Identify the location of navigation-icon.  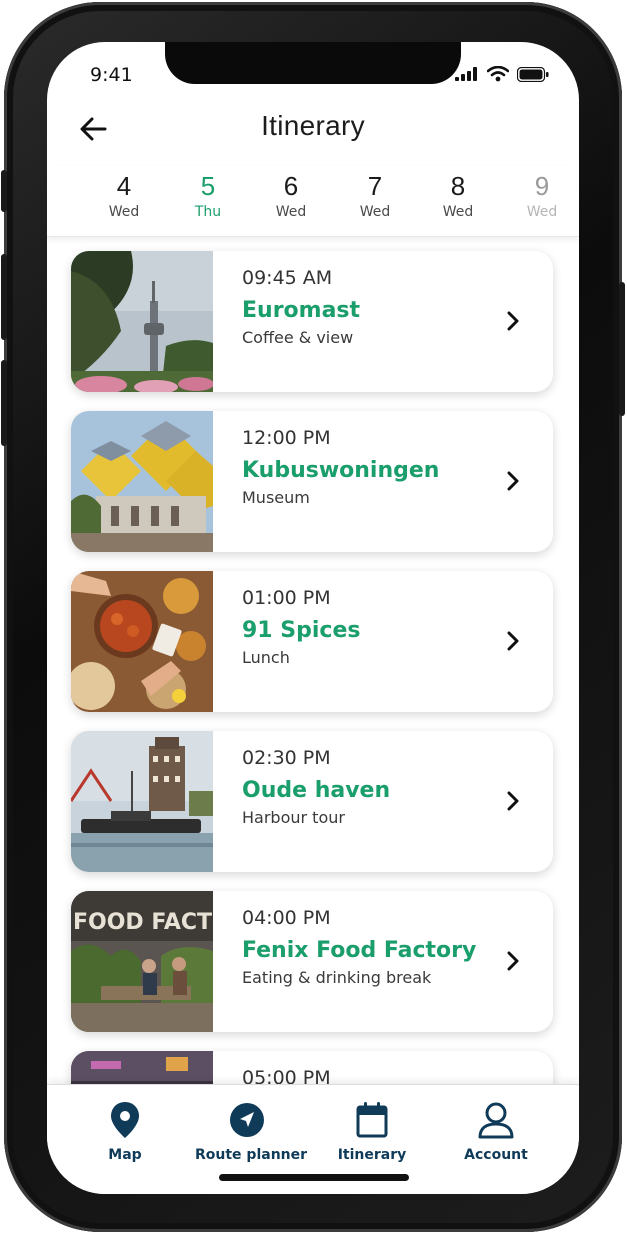
(247, 1120).